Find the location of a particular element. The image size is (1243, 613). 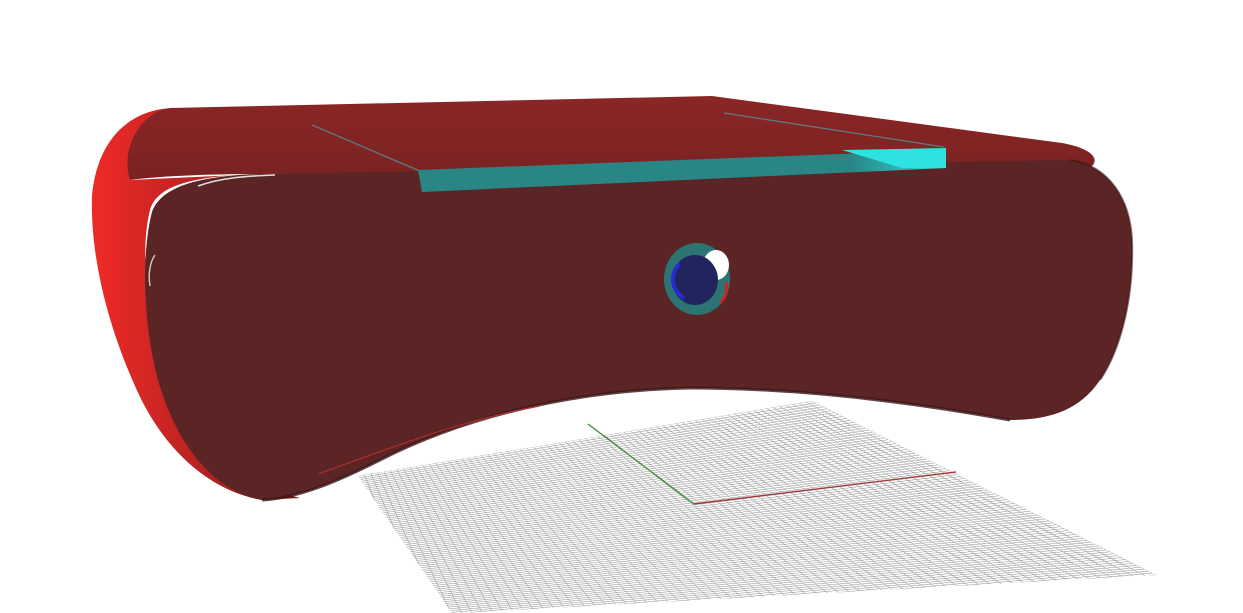

port-inner is located at coordinates (695, 280).